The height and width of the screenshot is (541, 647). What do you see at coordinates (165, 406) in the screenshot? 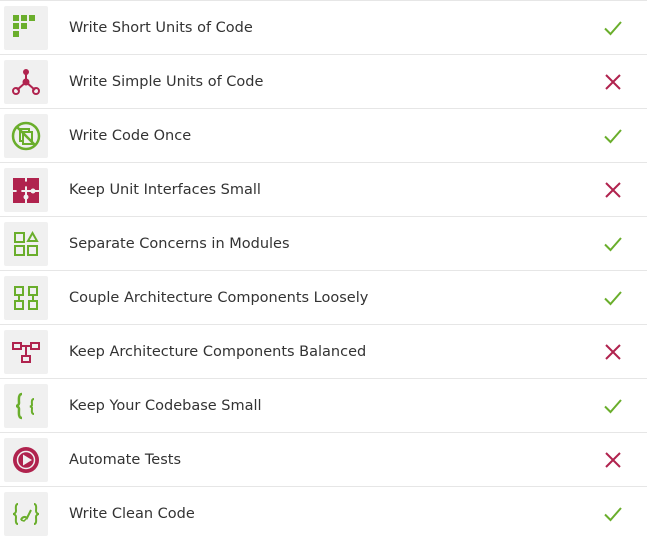
I see `item-label: Keep Your Codebase Small` at bounding box center [165, 406].